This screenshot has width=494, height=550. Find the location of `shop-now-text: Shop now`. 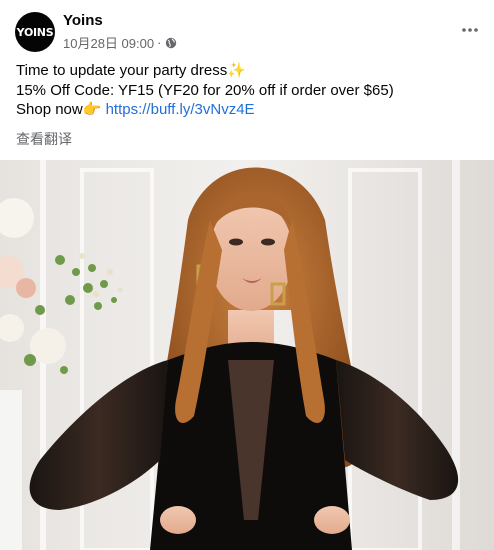

shop-now-text: Shop now is located at coordinates (49, 109).